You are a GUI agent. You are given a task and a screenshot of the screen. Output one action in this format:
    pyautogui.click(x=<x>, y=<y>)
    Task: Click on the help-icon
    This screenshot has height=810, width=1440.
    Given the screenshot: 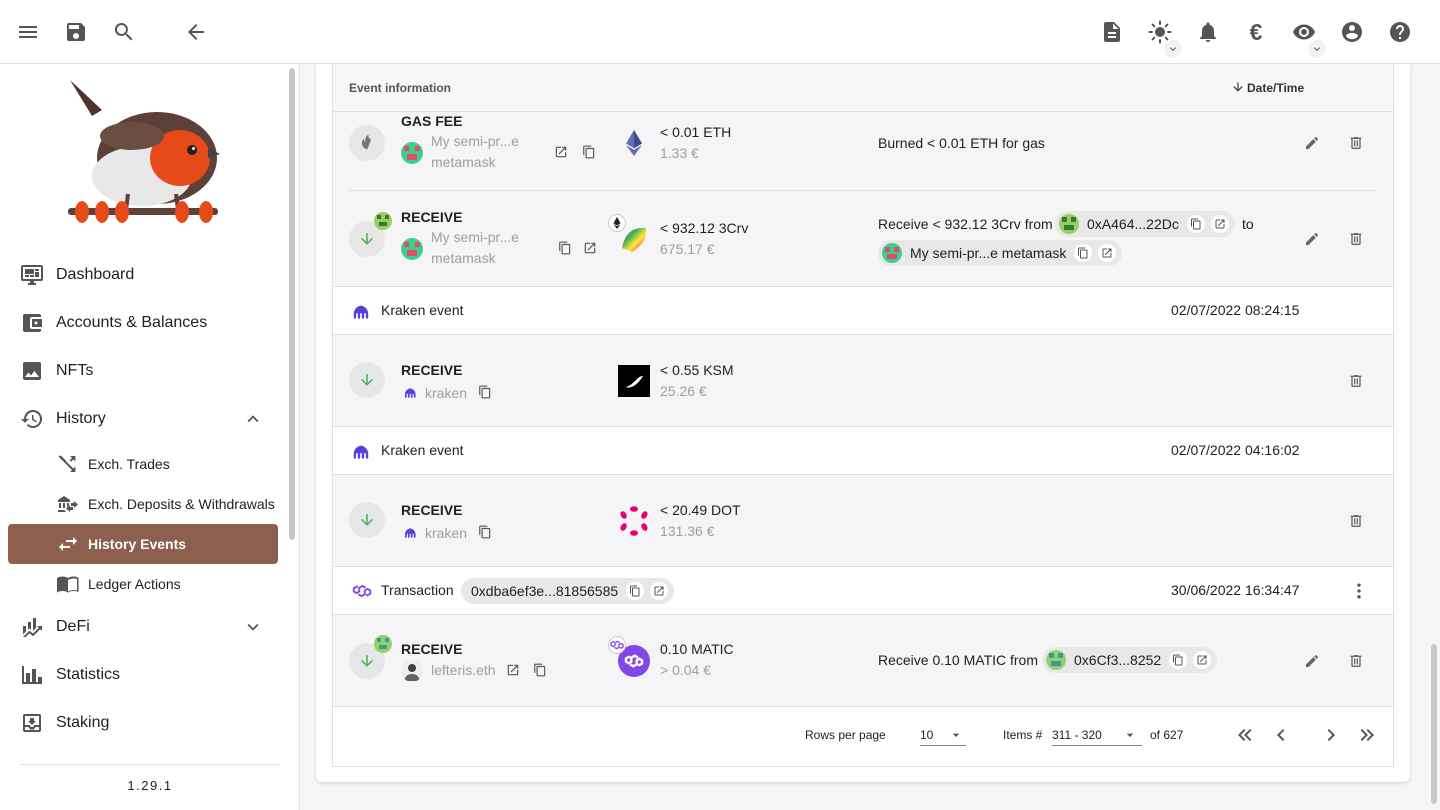 What is the action you would take?
    pyautogui.click(x=1400, y=32)
    